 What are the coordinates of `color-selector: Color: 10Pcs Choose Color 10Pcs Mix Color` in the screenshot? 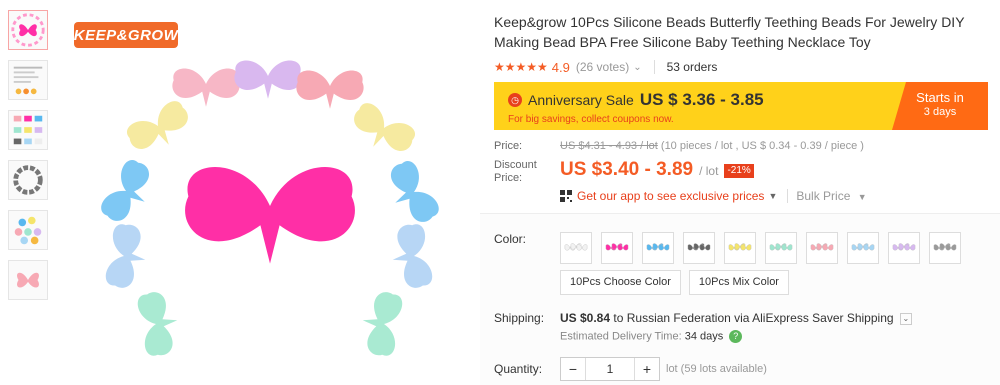 It's located at (747, 263).